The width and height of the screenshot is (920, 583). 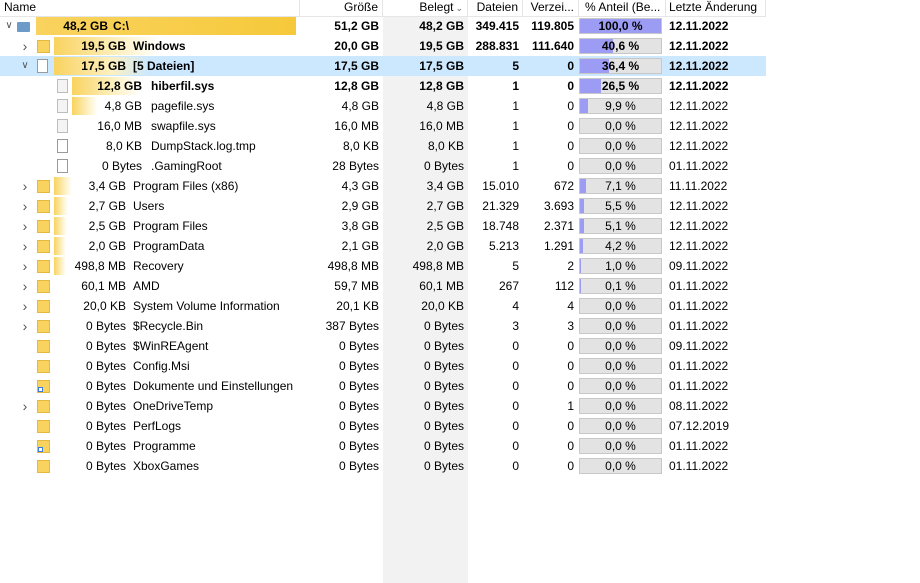 I want to click on header-groesse: Größe, so click(x=341, y=8).